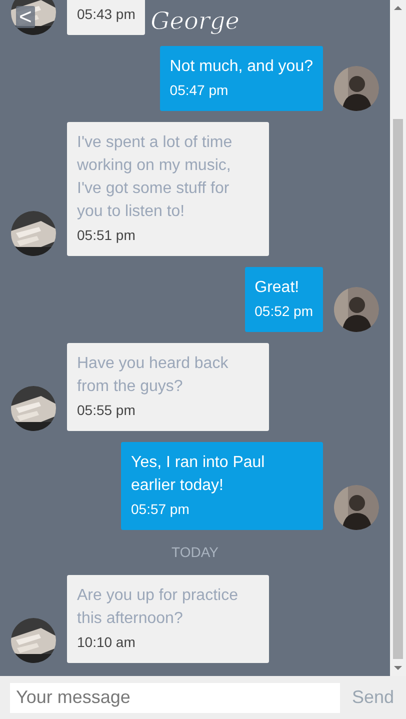 The image size is (406, 719). I want to click on message-time: 05:51 pm, so click(106, 235).